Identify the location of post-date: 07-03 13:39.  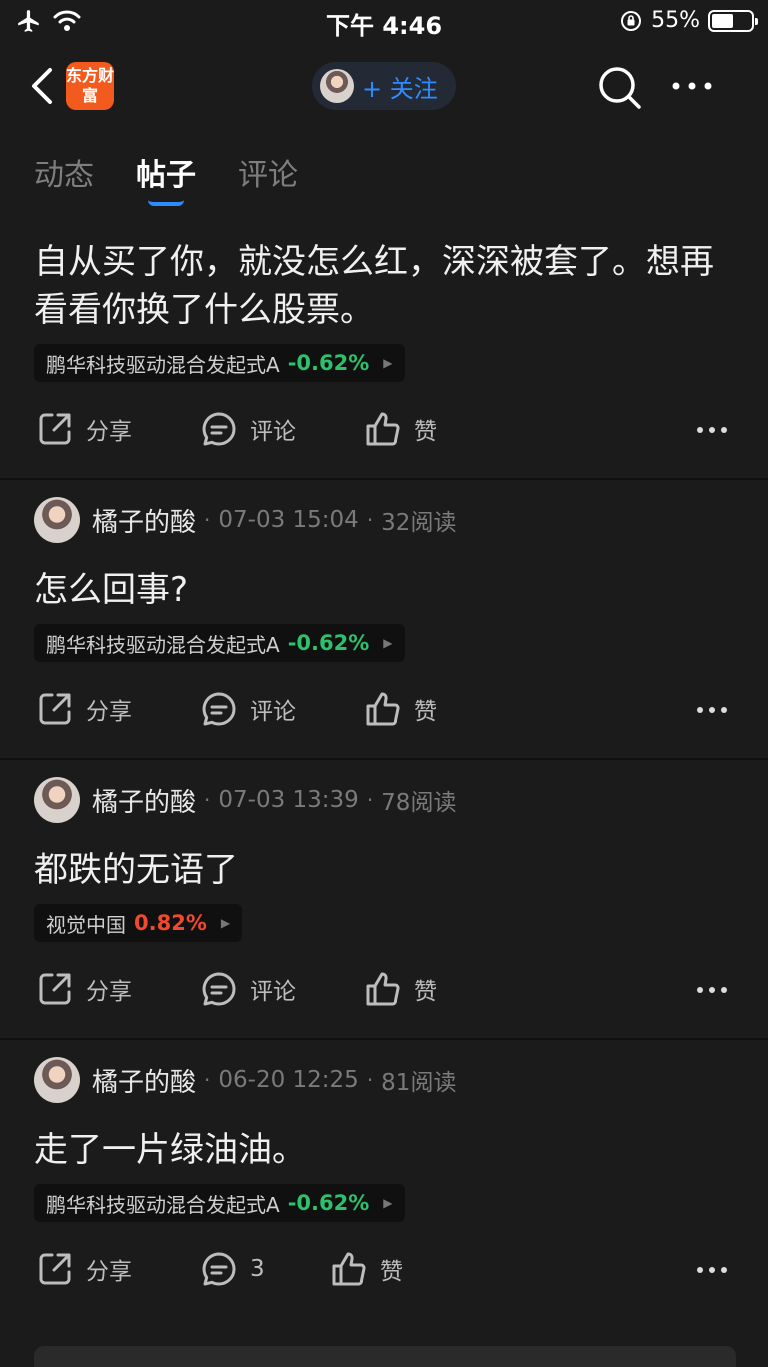
(288, 800).